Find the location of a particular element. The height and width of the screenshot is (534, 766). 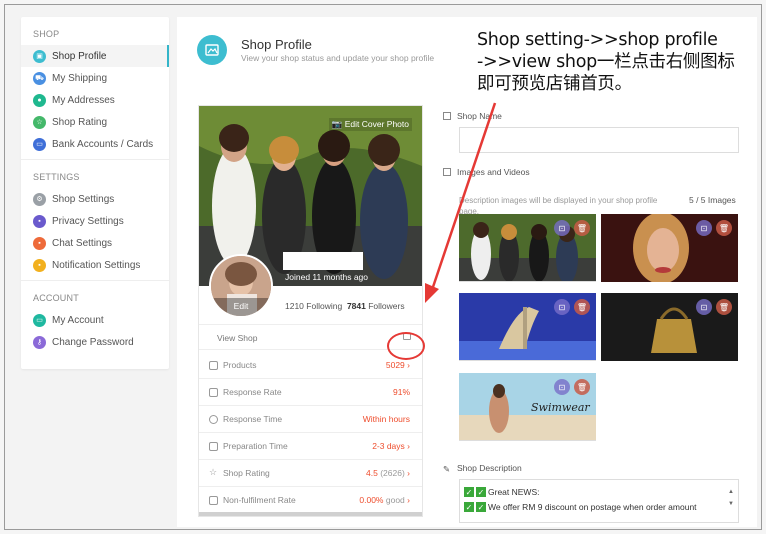

pencil-icon: ✎ is located at coordinates (447, 469).